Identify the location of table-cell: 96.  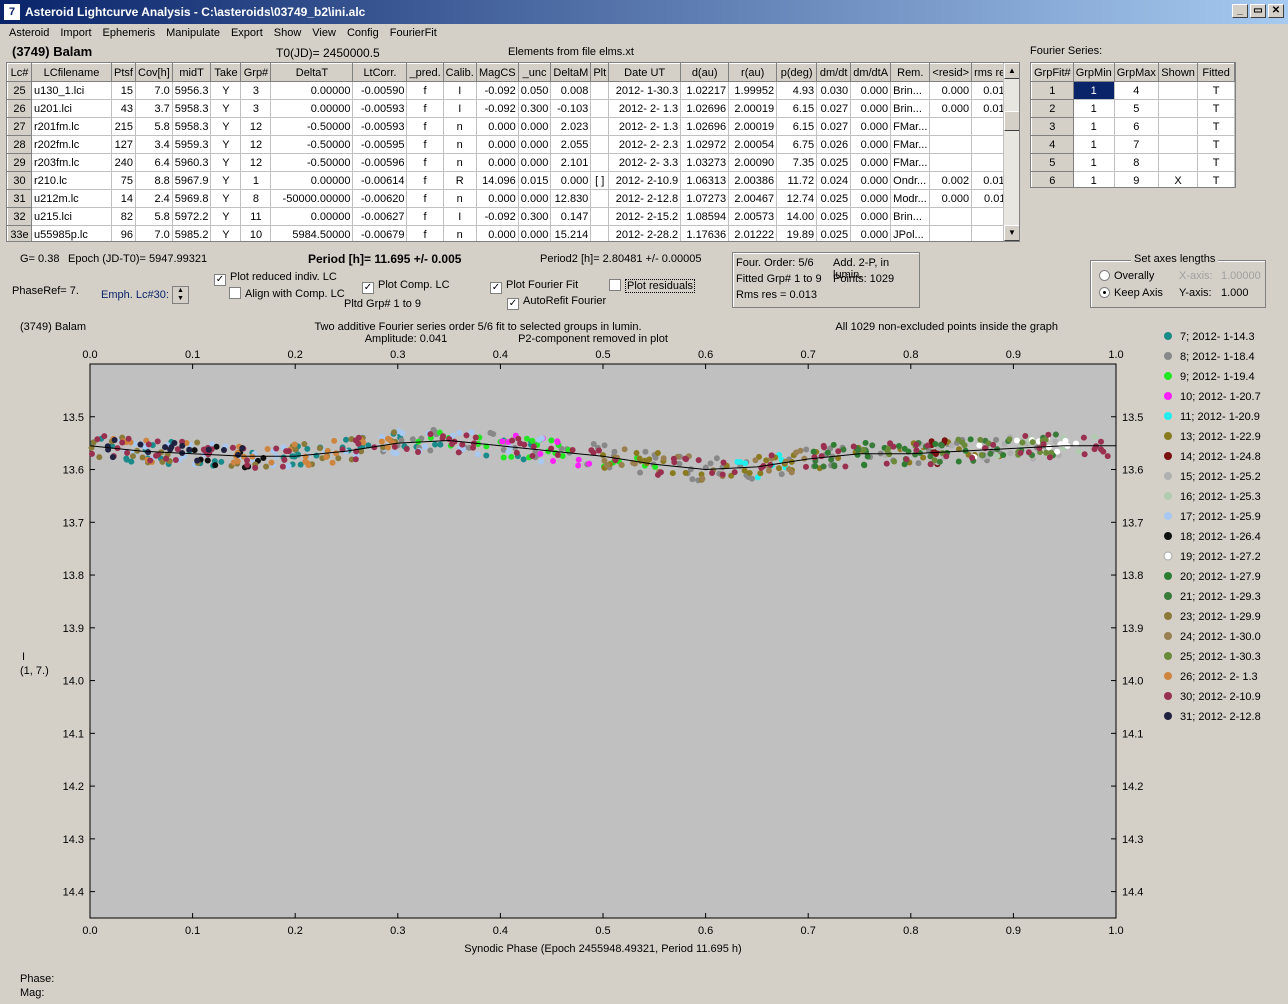
(123, 233).